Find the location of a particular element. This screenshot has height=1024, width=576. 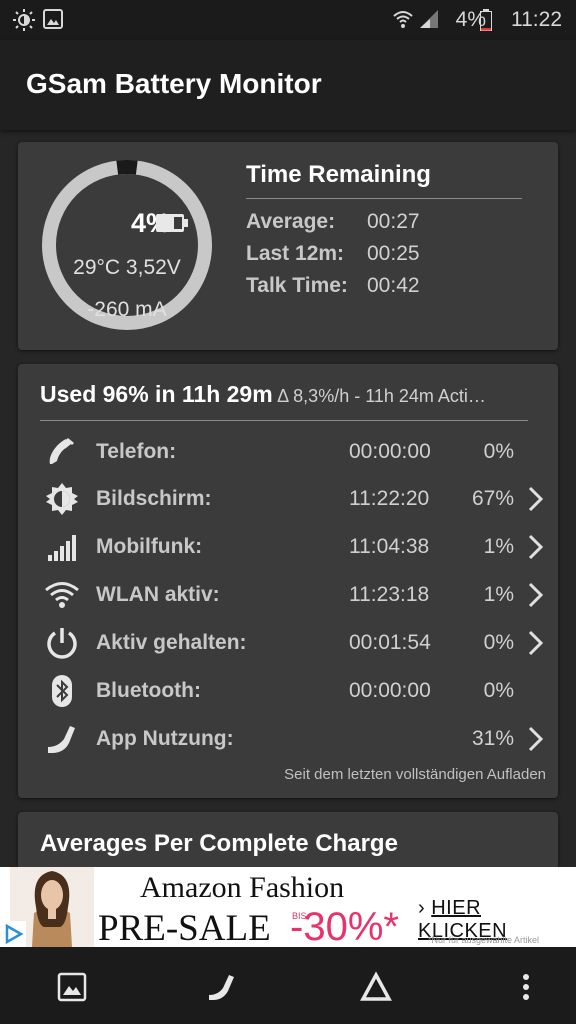

usage-row-app-nutzung: App Nutzung: 31% is located at coordinates (288, 739).